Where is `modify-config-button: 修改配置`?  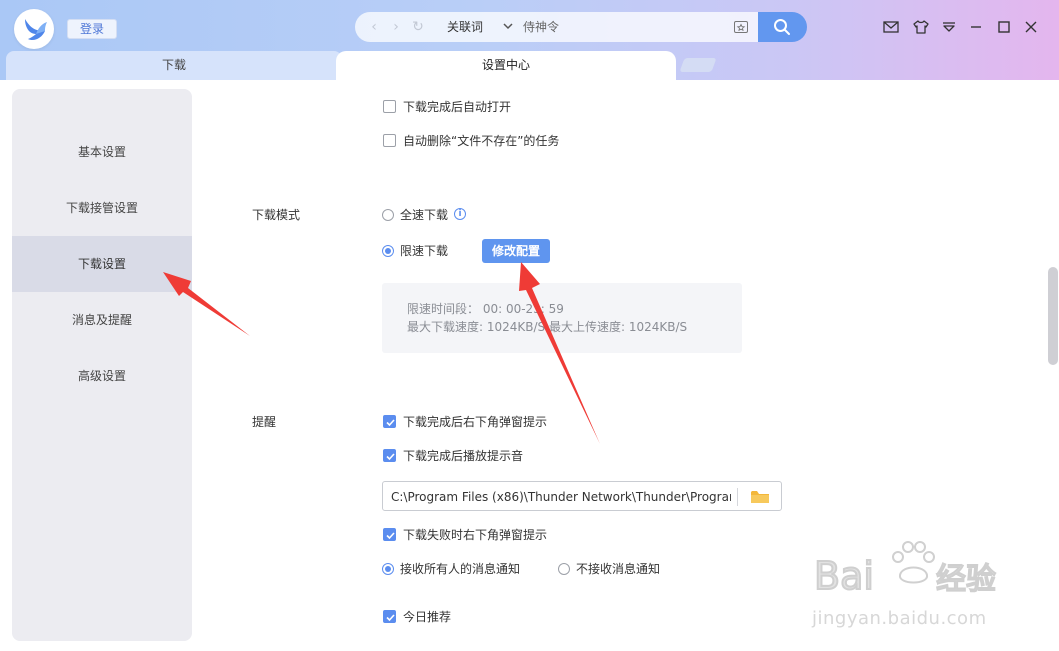 modify-config-button: 修改配置 is located at coordinates (516, 251).